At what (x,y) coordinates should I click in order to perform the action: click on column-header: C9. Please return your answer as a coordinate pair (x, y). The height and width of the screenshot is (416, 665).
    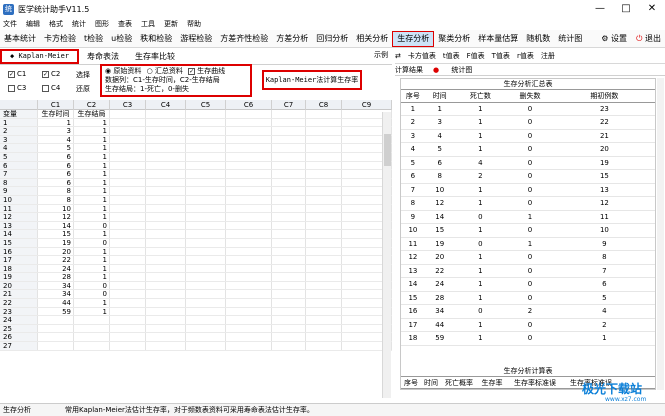
    Looking at the image, I should click on (367, 105).